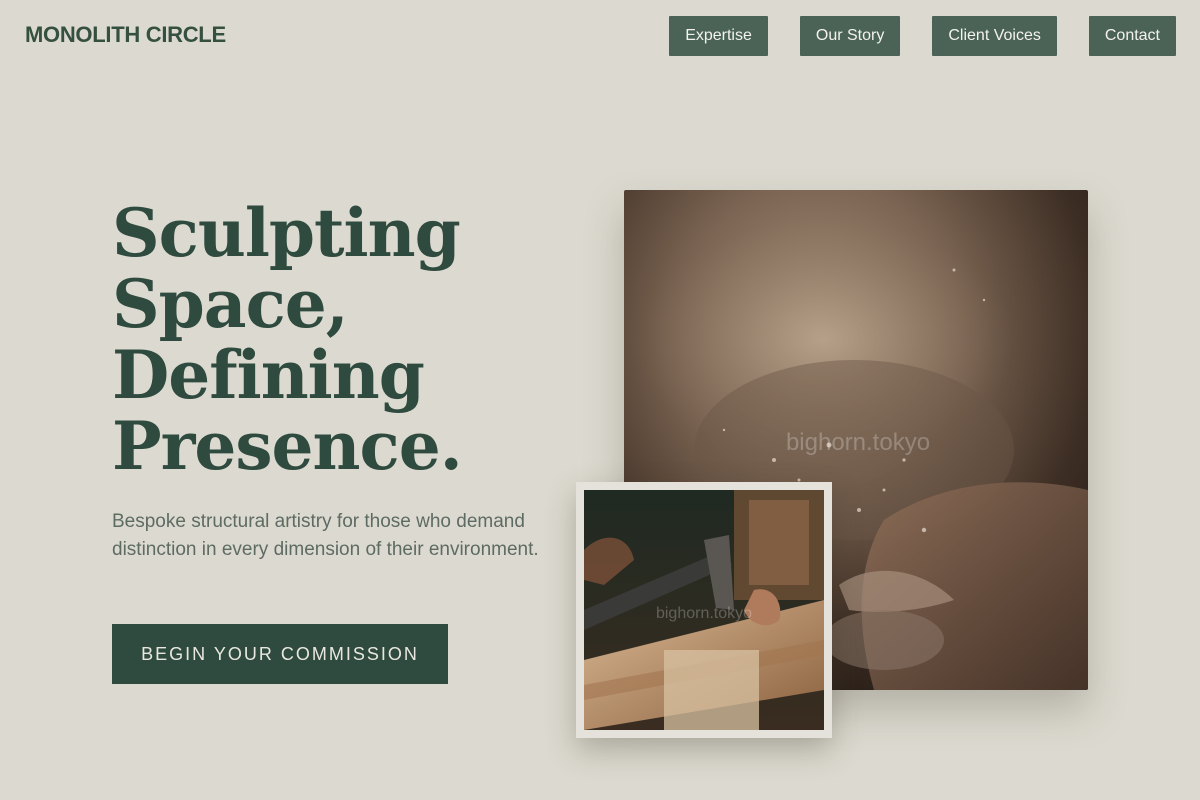 The width and height of the screenshot is (1200, 800). I want to click on secondary-image-frame: bighorn.tokyo, so click(704, 610).